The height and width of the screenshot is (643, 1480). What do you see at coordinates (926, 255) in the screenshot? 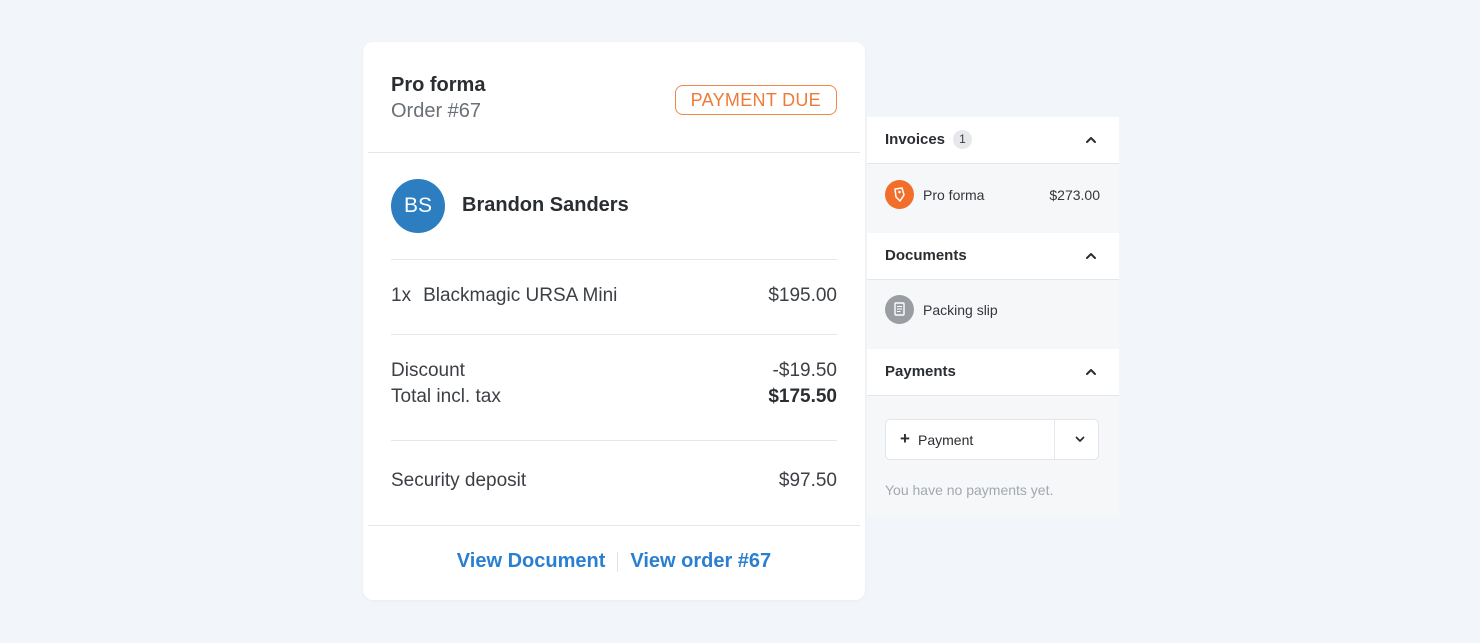
I see `documents-title: Documents` at bounding box center [926, 255].